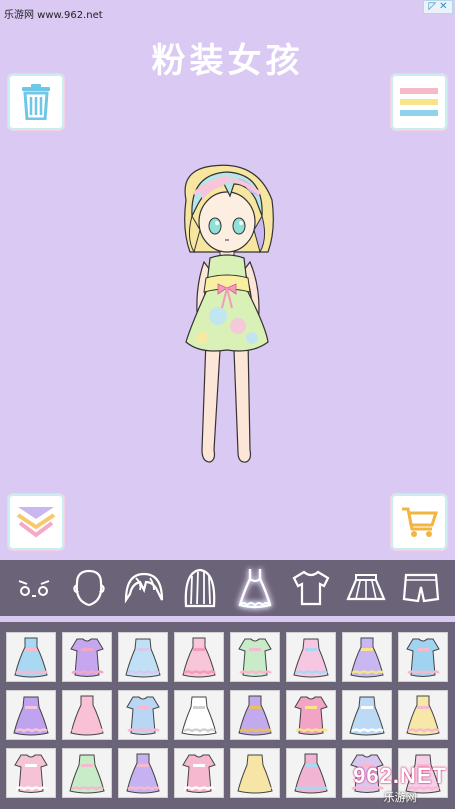  I want to click on shorts-icon, so click(421, 588).